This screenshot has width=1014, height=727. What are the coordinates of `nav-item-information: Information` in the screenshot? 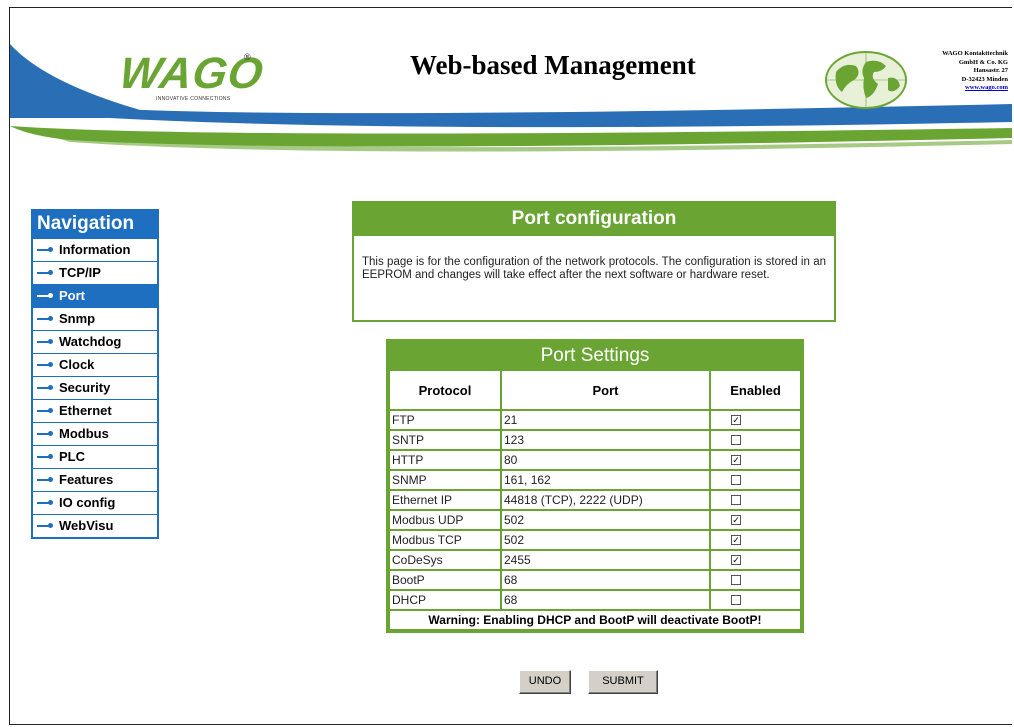 It's located at (95, 249).